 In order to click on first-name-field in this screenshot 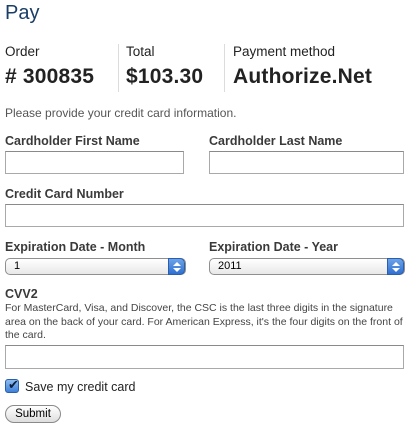, I will do `click(94, 162)`.